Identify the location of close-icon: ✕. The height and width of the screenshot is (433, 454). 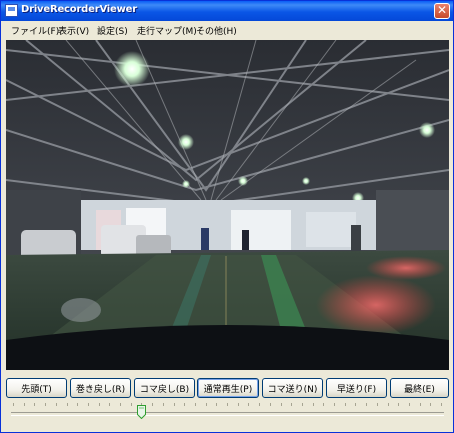
(442, 10).